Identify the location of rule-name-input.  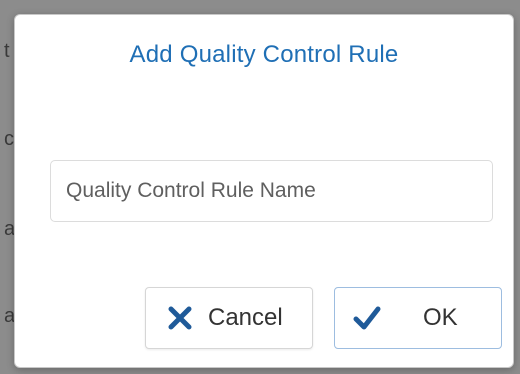
(271, 191).